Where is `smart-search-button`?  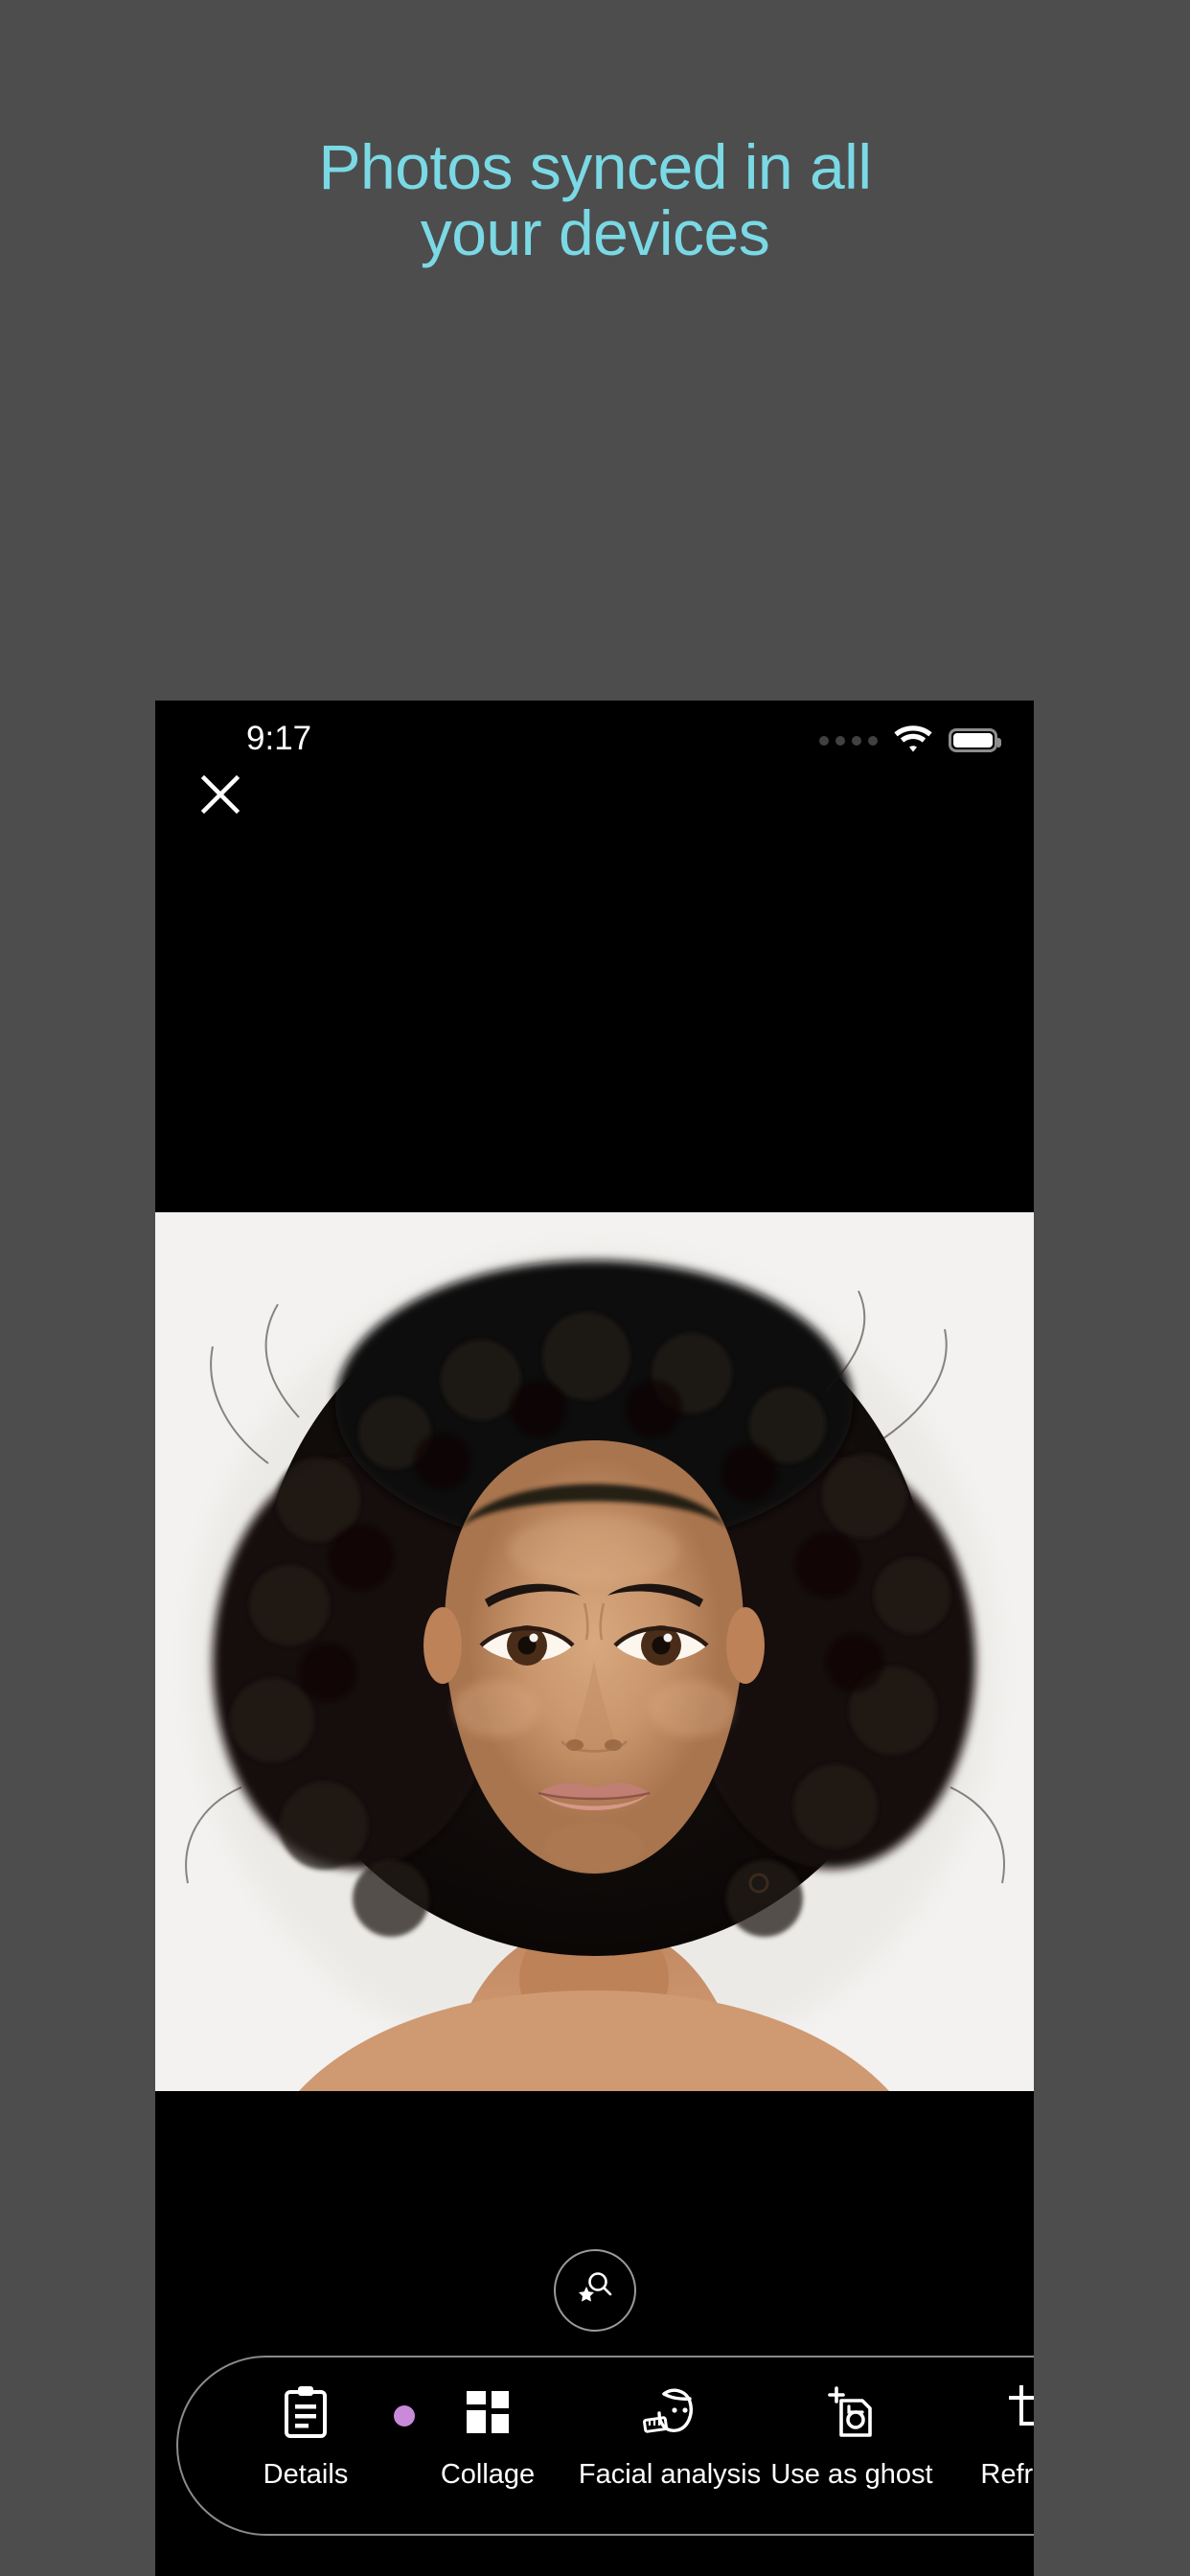 smart-search-button is located at coordinates (594, 2290).